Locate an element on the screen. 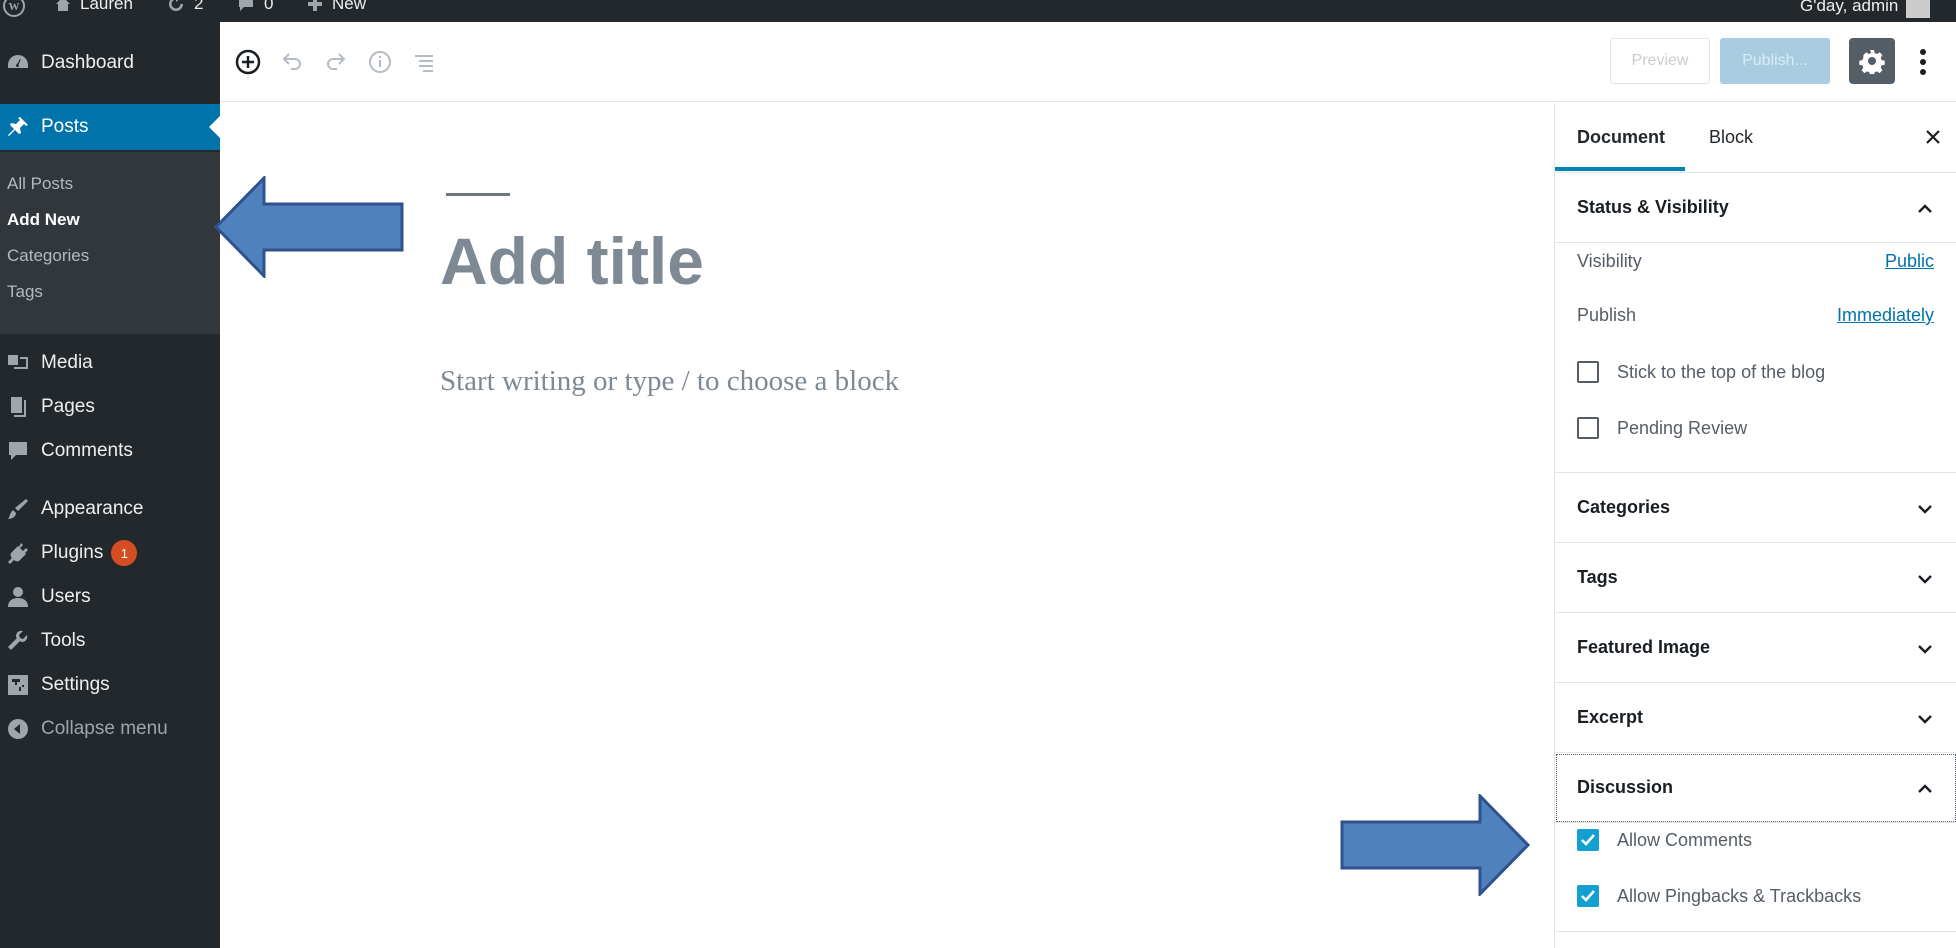 The width and height of the screenshot is (1956, 948). close-icon is located at coordinates (1933, 137).